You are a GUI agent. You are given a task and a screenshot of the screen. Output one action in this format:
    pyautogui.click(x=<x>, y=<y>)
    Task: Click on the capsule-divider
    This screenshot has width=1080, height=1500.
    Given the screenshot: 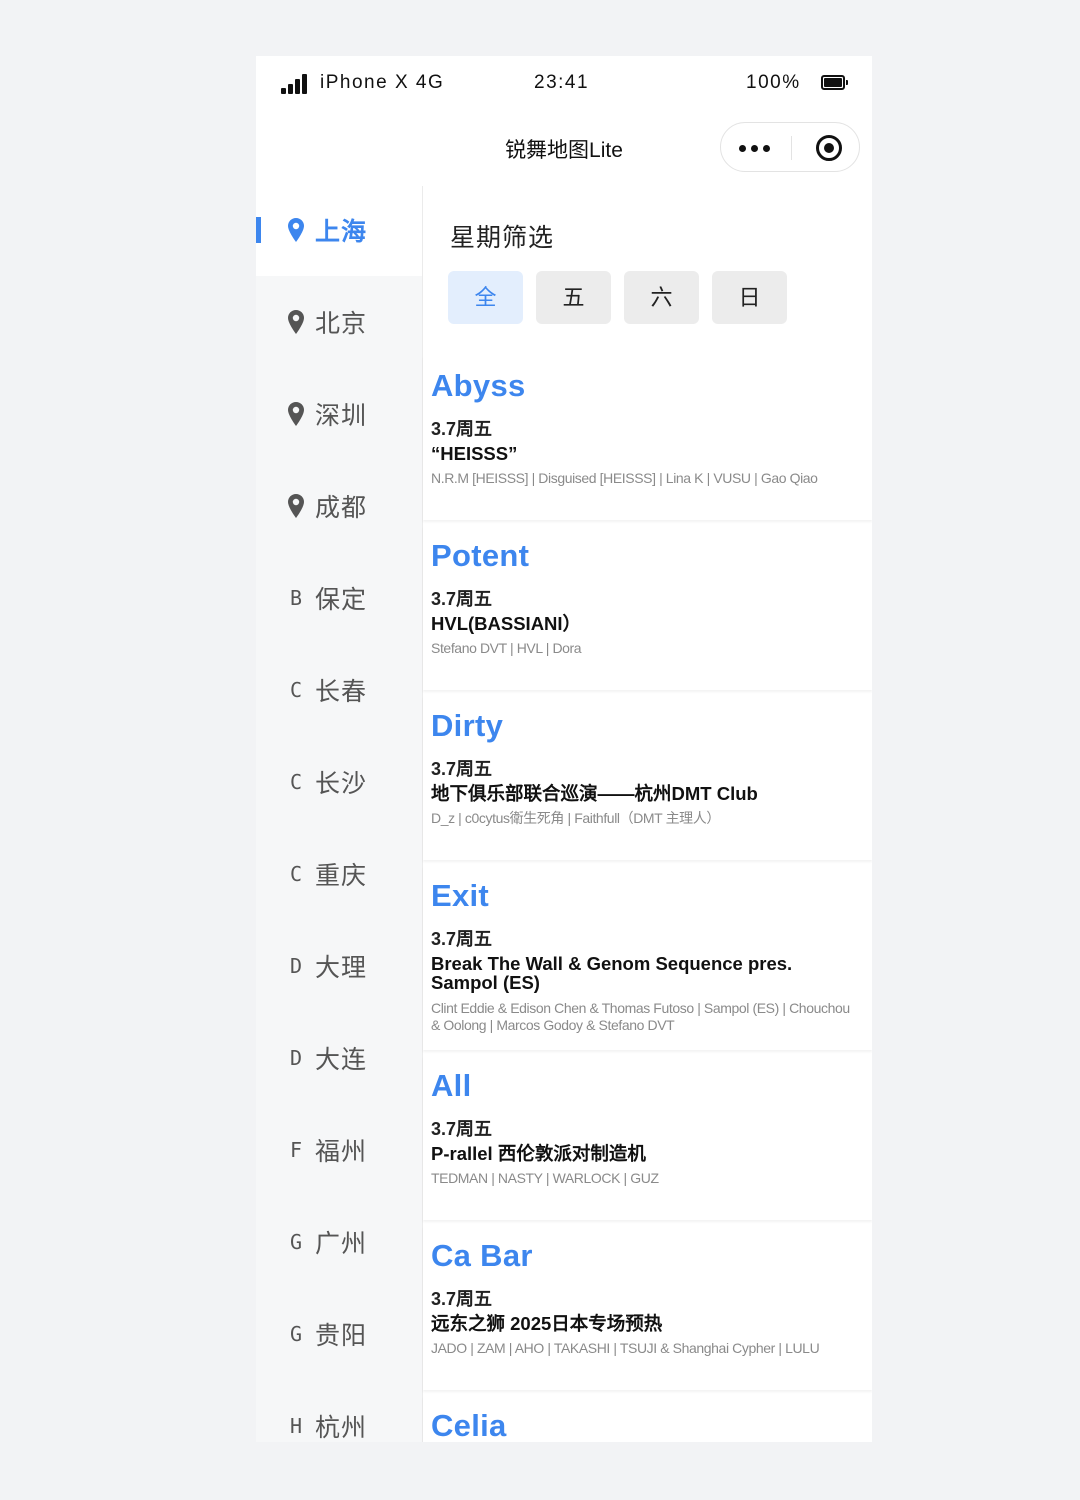 What is the action you would take?
    pyautogui.click(x=791, y=148)
    